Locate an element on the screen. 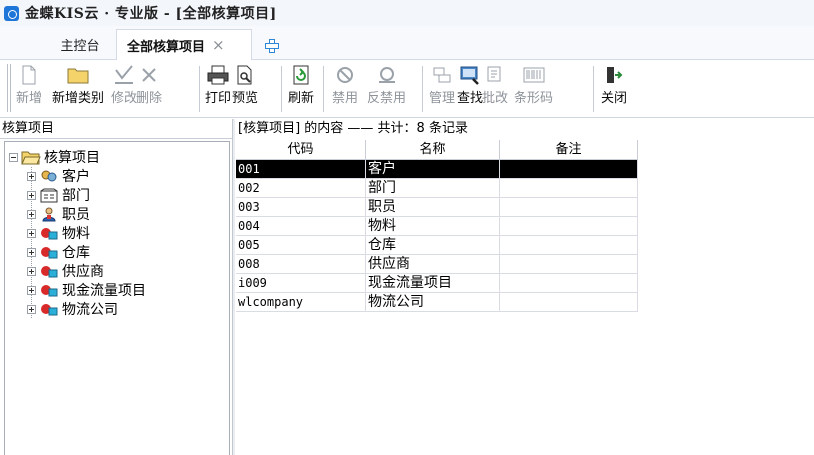  tree-item-department: 部门 is located at coordinates (58, 195).